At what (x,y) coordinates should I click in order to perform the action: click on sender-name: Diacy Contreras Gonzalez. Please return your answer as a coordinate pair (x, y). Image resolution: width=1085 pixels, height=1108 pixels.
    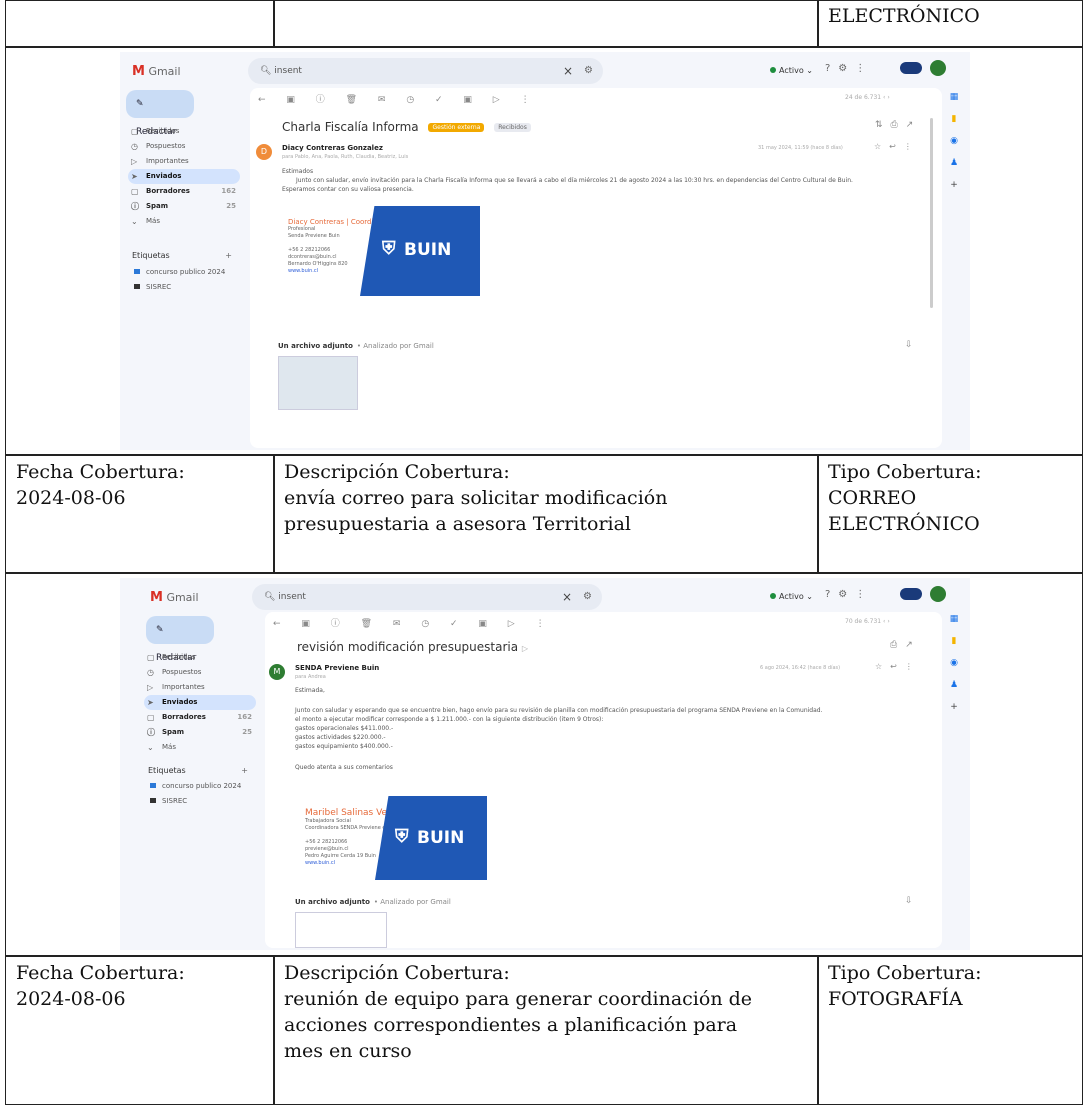
    Looking at the image, I should click on (332, 148).